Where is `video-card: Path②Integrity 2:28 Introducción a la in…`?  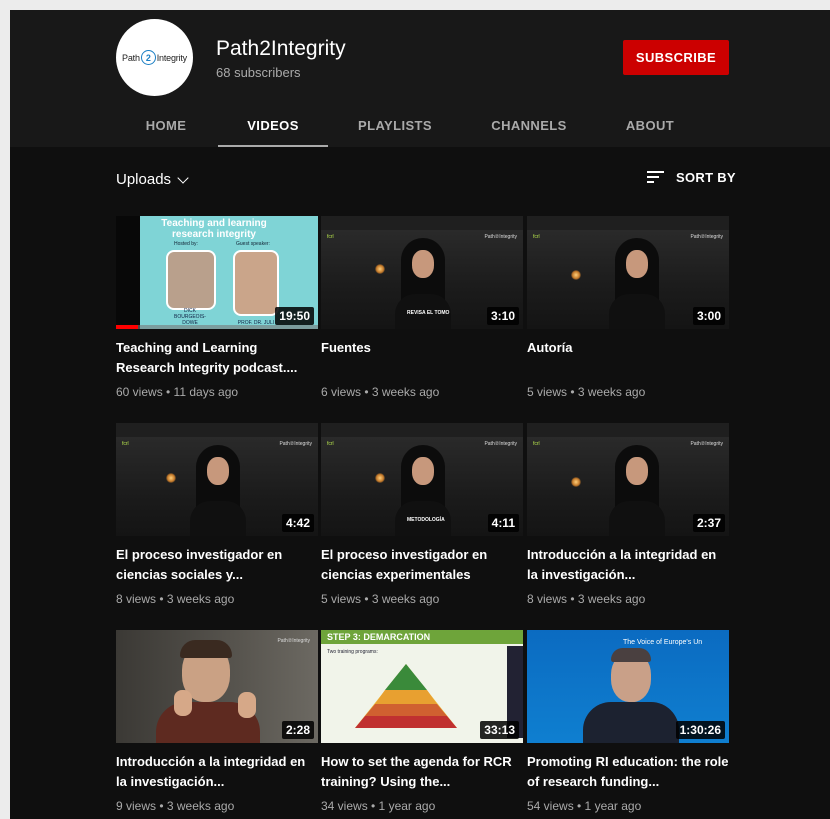 video-card: Path②Integrity 2:28 Introducción a la in… is located at coordinates (217, 721).